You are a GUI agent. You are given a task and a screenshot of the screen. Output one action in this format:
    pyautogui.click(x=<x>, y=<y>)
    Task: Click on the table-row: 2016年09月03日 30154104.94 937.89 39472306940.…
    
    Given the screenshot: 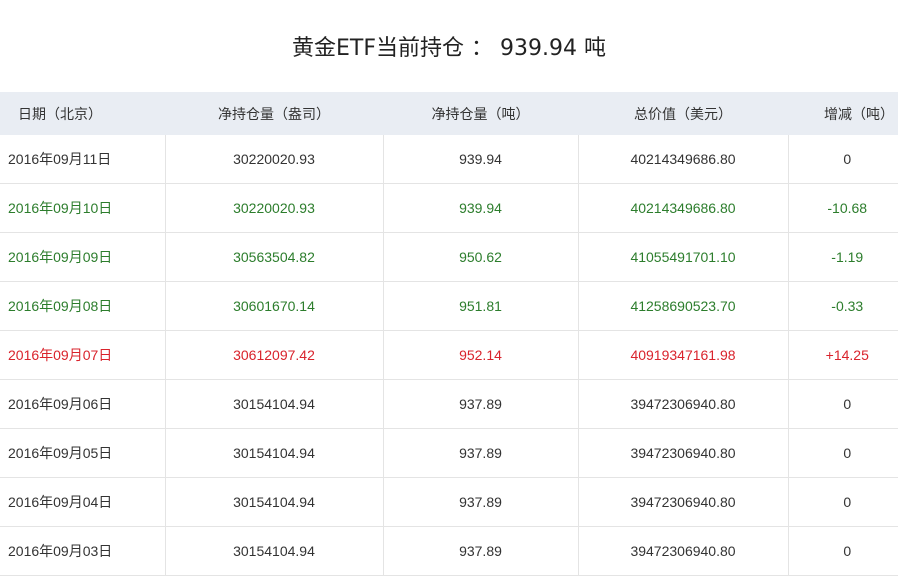 What is the action you would take?
    pyautogui.click(x=449, y=551)
    